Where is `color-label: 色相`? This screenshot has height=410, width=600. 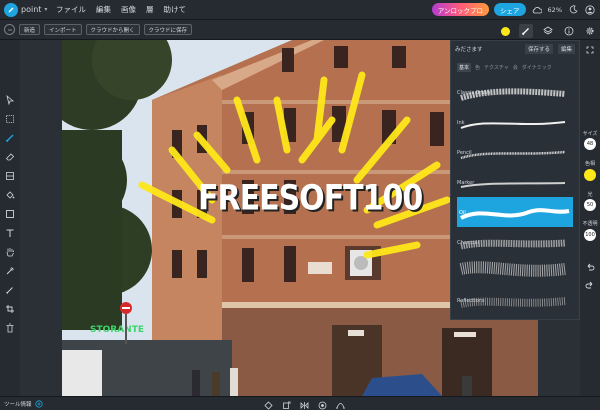 color-label: 色相 is located at coordinates (589, 164).